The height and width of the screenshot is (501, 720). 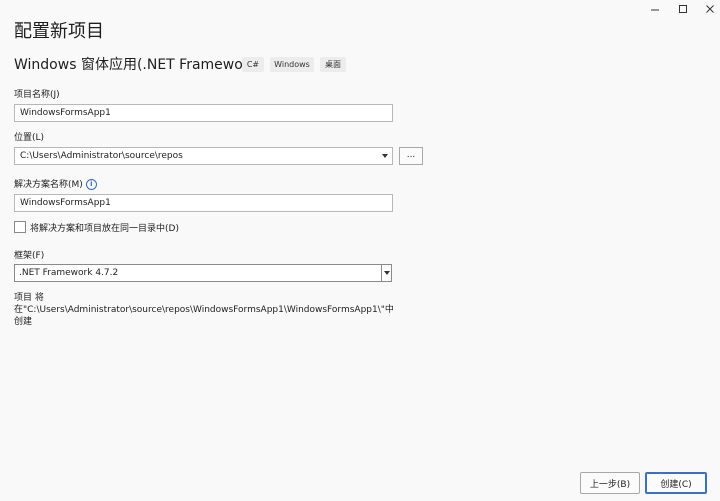 I want to click on solution-name-input: WindowsFormsApp1, so click(x=203, y=203).